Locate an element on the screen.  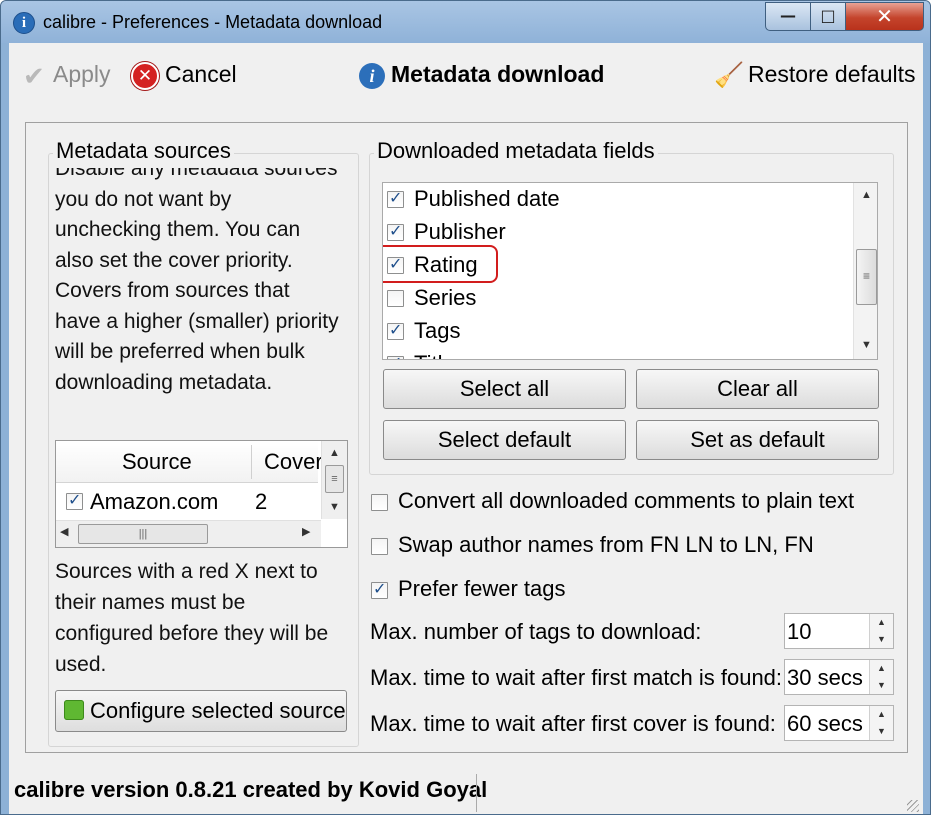
configure-source-button: Configure selected source is located at coordinates (201, 711).